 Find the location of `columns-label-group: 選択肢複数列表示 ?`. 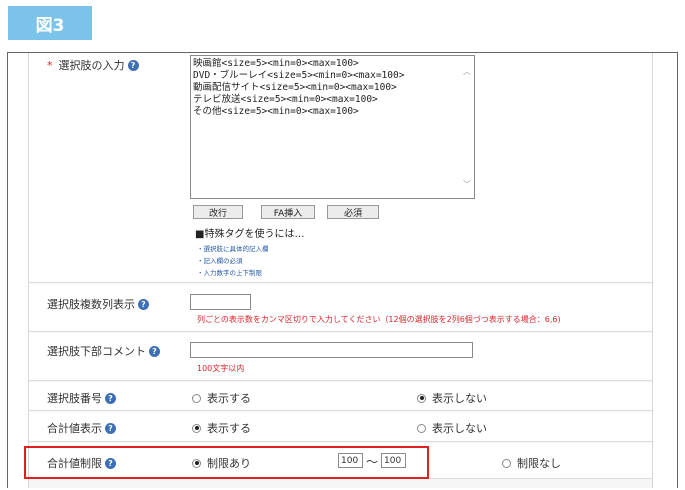

columns-label-group: 選択肢複数列表示 ? is located at coordinates (98, 304).